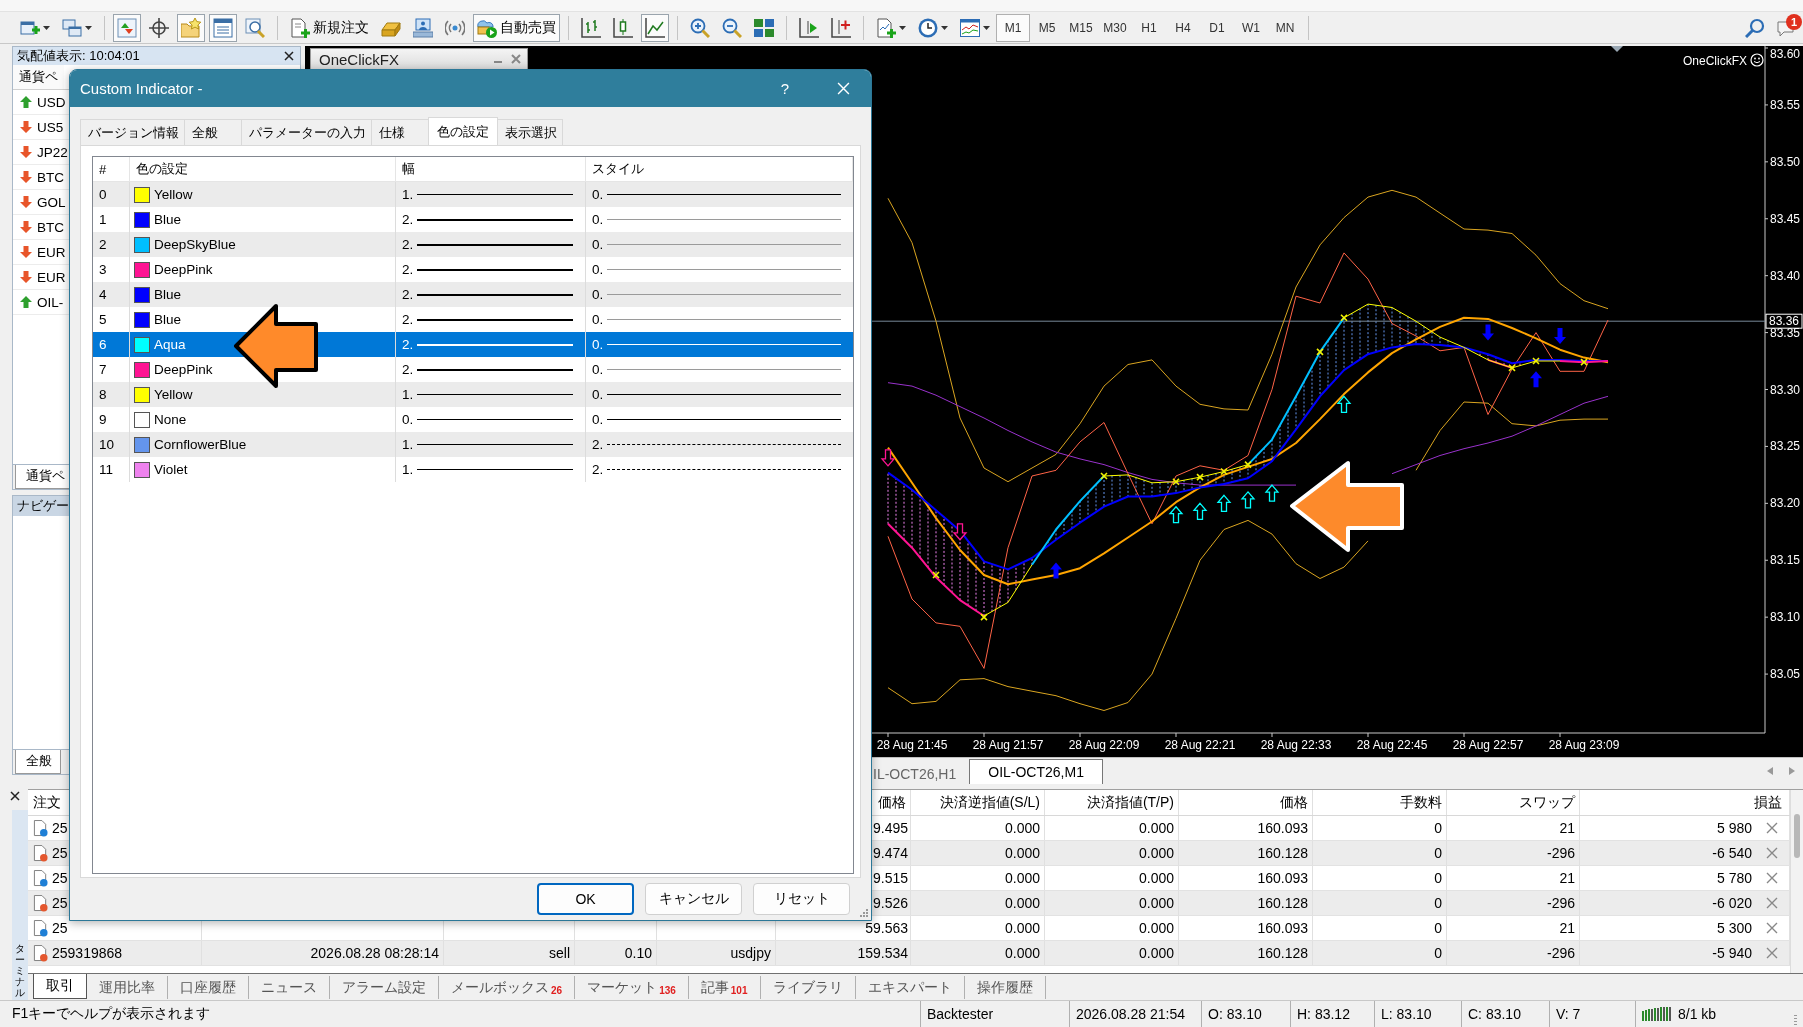 The height and width of the screenshot is (1027, 1803). What do you see at coordinates (103, 269) in the screenshot?
I see `row-index: 3` at bounding box center [103, 269].